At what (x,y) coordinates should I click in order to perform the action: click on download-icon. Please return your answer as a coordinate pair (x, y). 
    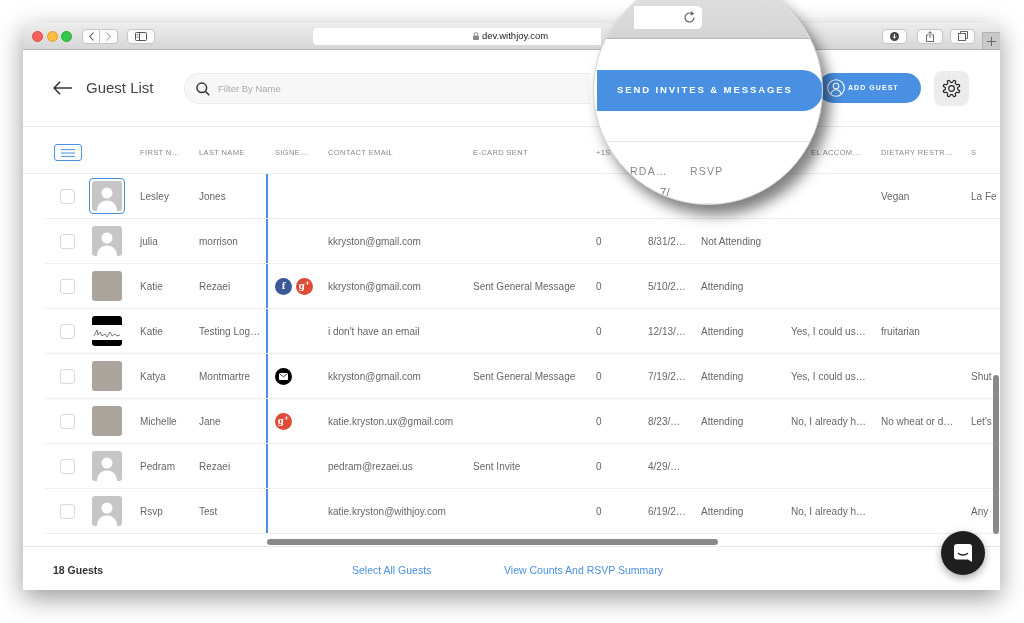
    Looking at the image, I should click on (894, 36).